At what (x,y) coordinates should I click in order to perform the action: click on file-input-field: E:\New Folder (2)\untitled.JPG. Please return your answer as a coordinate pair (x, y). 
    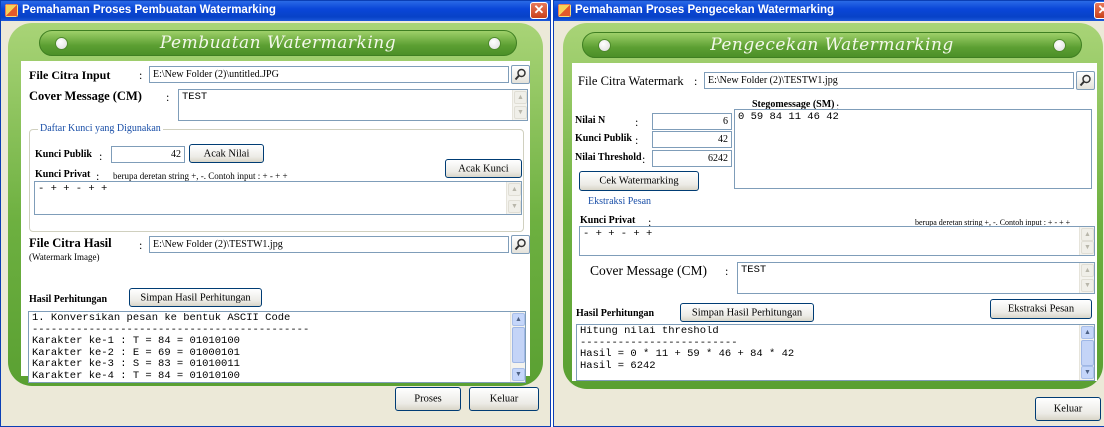
    Looking at the image, I should click on (329, 74).